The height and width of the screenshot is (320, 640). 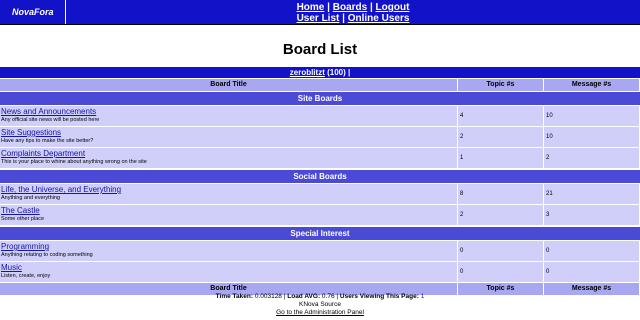 I want to click on board-link: Music, so click(x=11, y=267).